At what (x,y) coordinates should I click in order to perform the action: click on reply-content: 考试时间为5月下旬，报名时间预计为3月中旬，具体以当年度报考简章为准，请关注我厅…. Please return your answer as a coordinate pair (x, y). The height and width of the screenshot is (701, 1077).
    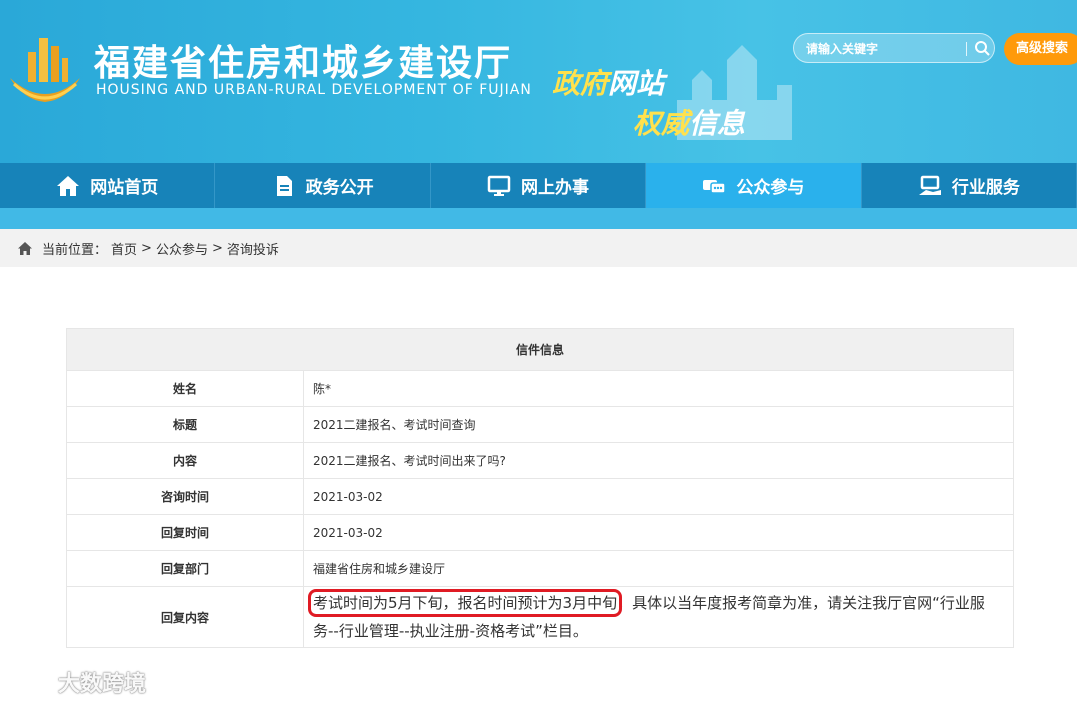
    Looking at the image, I should click on (658, 617).